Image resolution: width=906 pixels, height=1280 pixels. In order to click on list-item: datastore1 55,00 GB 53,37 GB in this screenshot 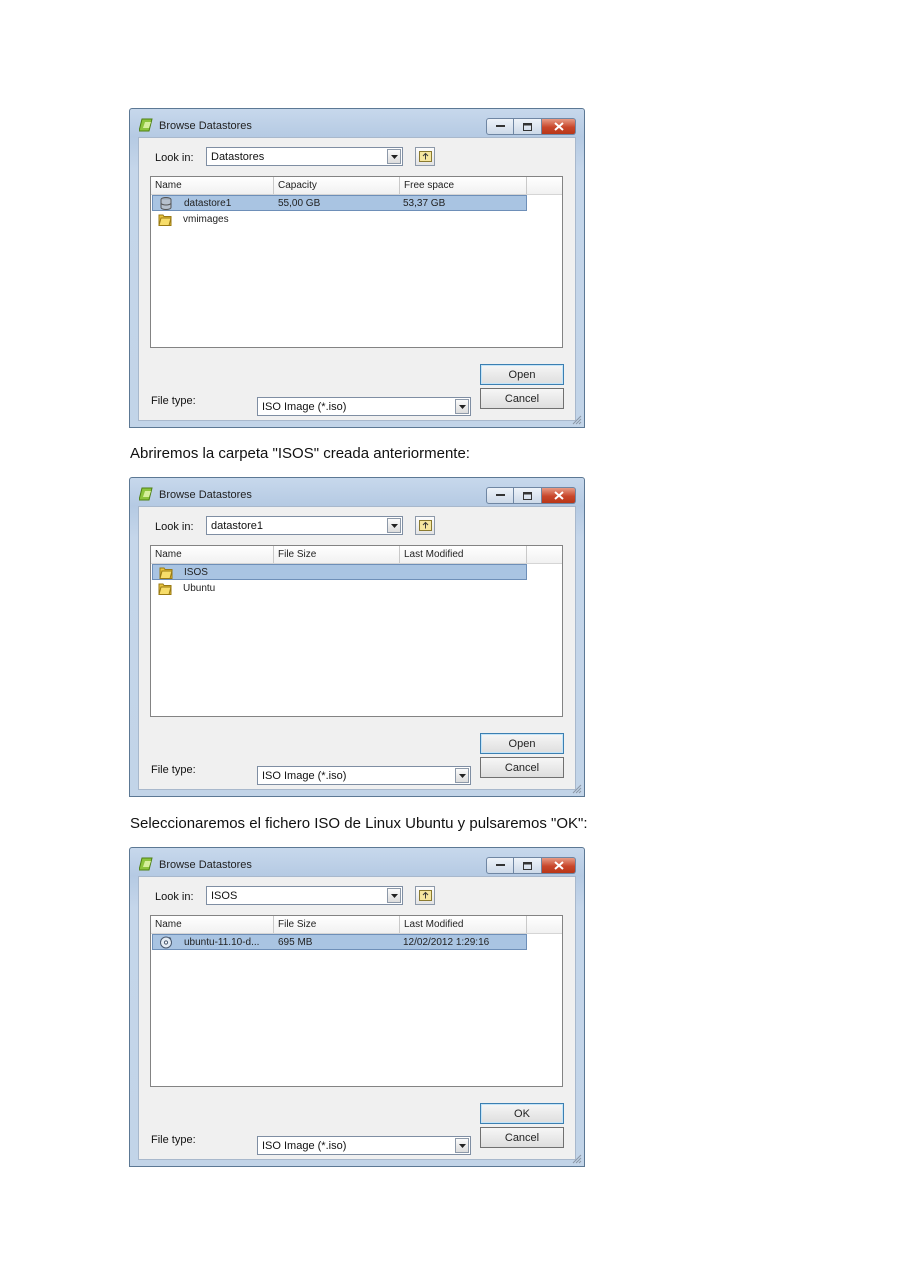, I will do `click(339, 203)`.